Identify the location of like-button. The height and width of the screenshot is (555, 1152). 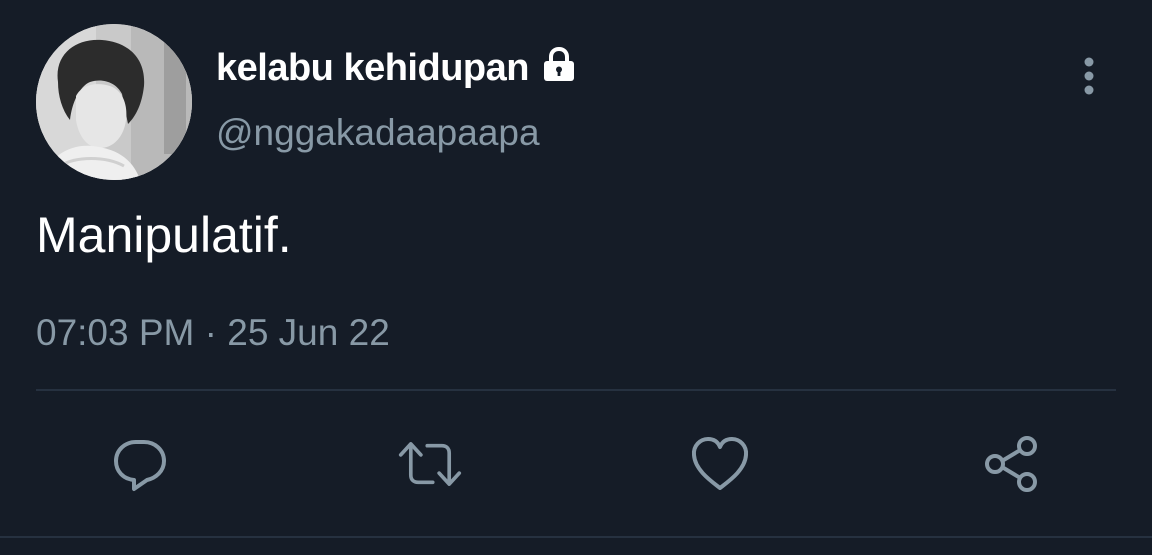
(720, 464).